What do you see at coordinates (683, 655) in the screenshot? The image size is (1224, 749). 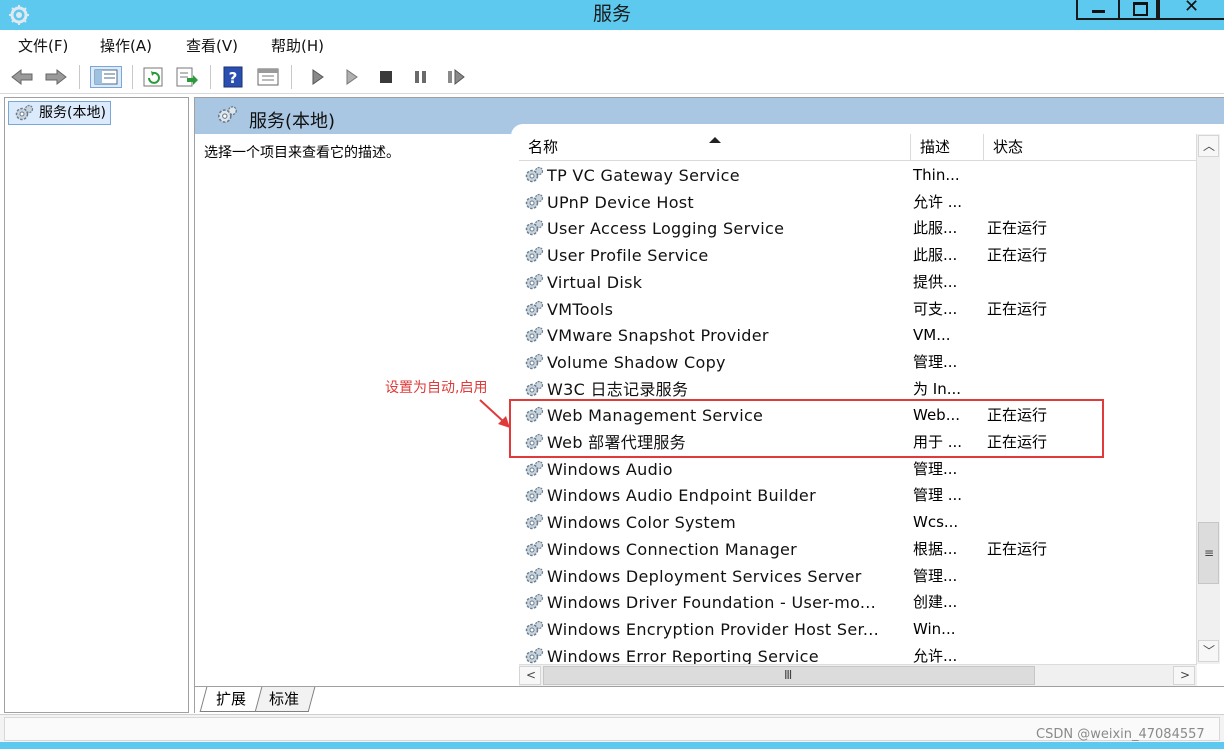 I see `service-name: Windows Error Reporting Service` at bounding box center [683, 655].